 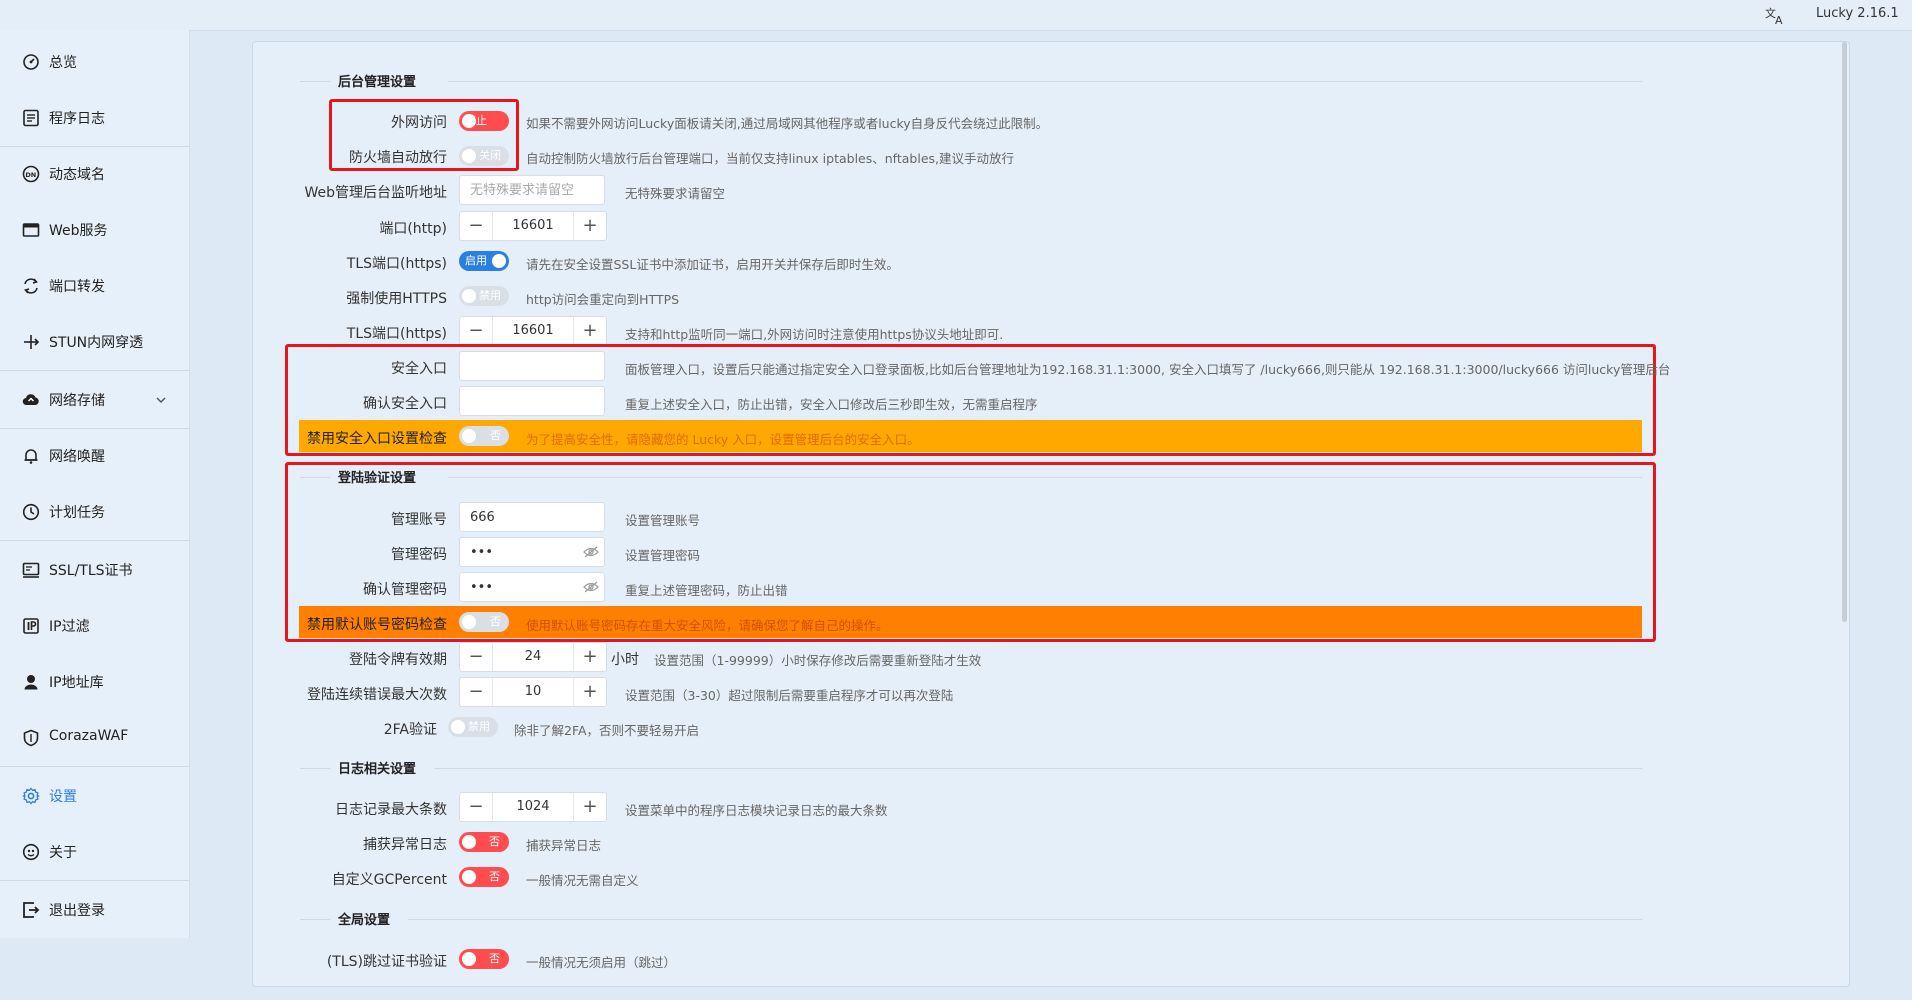 I want to click on http-port-stepper: − 16601 +, so click(x=533, y=226).